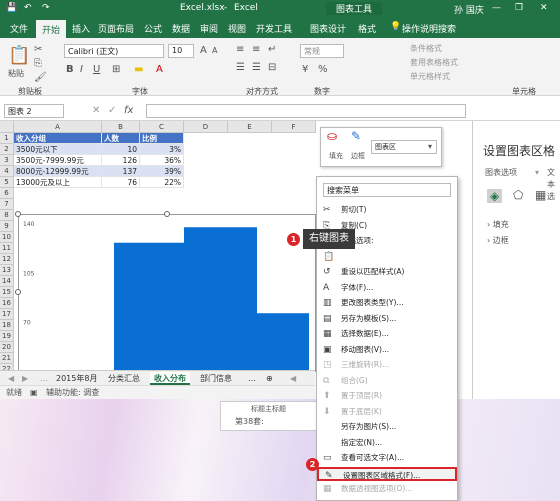 The width and height of the screenshot is (560, 501). I want to click on tab-file: 文件, so click(19, 28).